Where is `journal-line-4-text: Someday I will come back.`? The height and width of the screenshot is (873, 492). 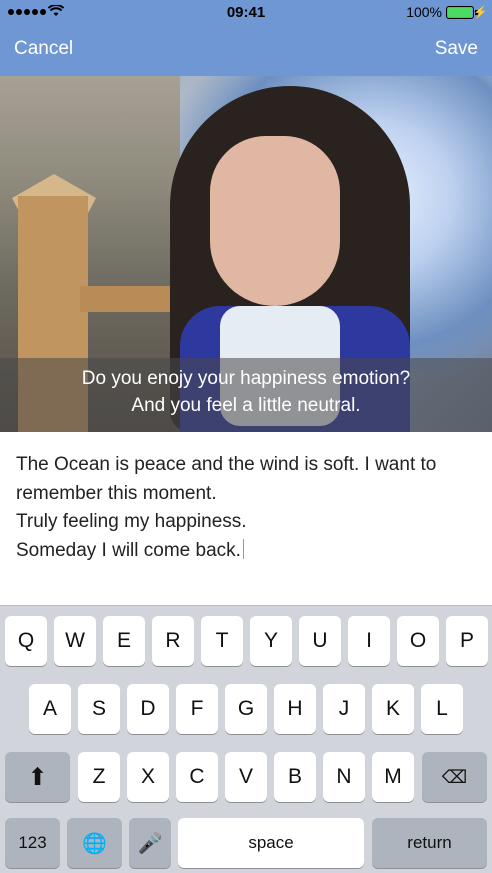
journal-line-4-text: Someday I will come back. is located at coordinates (128, 550).